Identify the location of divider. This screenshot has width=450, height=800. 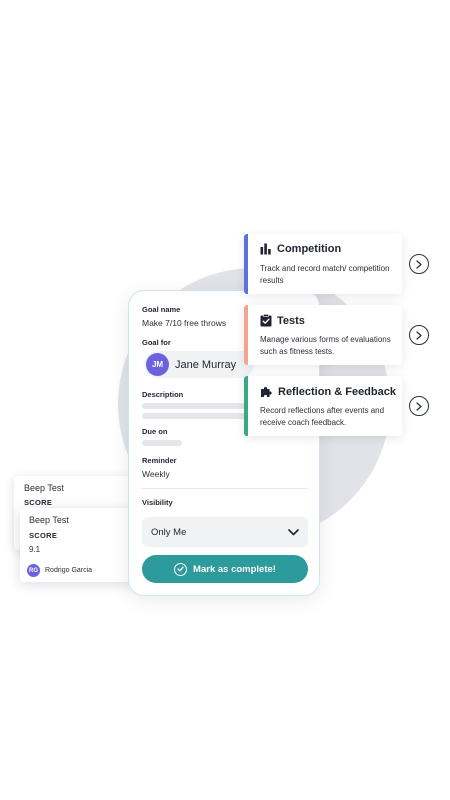
(225, 488).